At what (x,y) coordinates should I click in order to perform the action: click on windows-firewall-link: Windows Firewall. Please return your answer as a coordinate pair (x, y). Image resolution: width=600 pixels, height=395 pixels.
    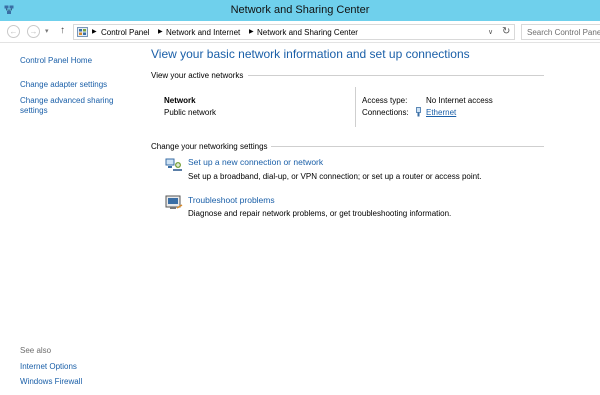
    Looking at the image, I should click on (51, 382).